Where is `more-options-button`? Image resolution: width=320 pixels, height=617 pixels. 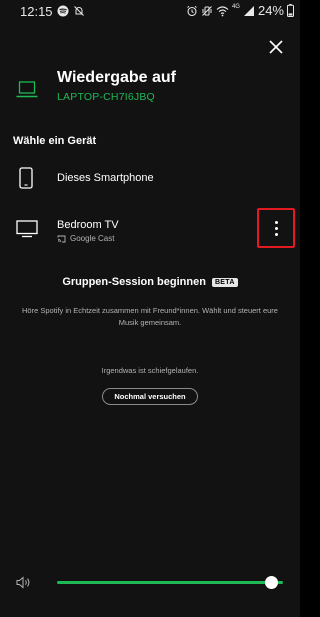 more-options-button is located at coordinates (276, 228).